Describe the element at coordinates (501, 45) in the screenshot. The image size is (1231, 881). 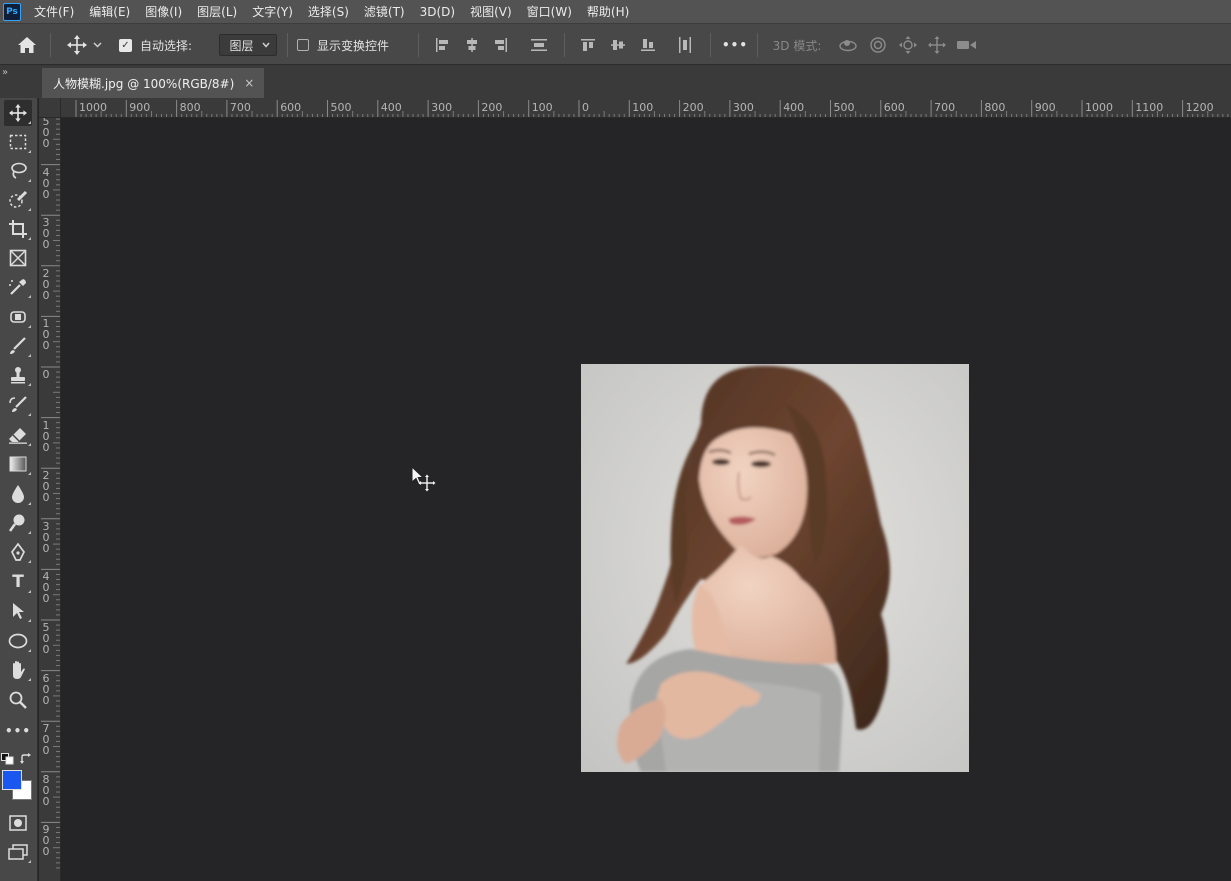
I see `align-right-button` at that location.